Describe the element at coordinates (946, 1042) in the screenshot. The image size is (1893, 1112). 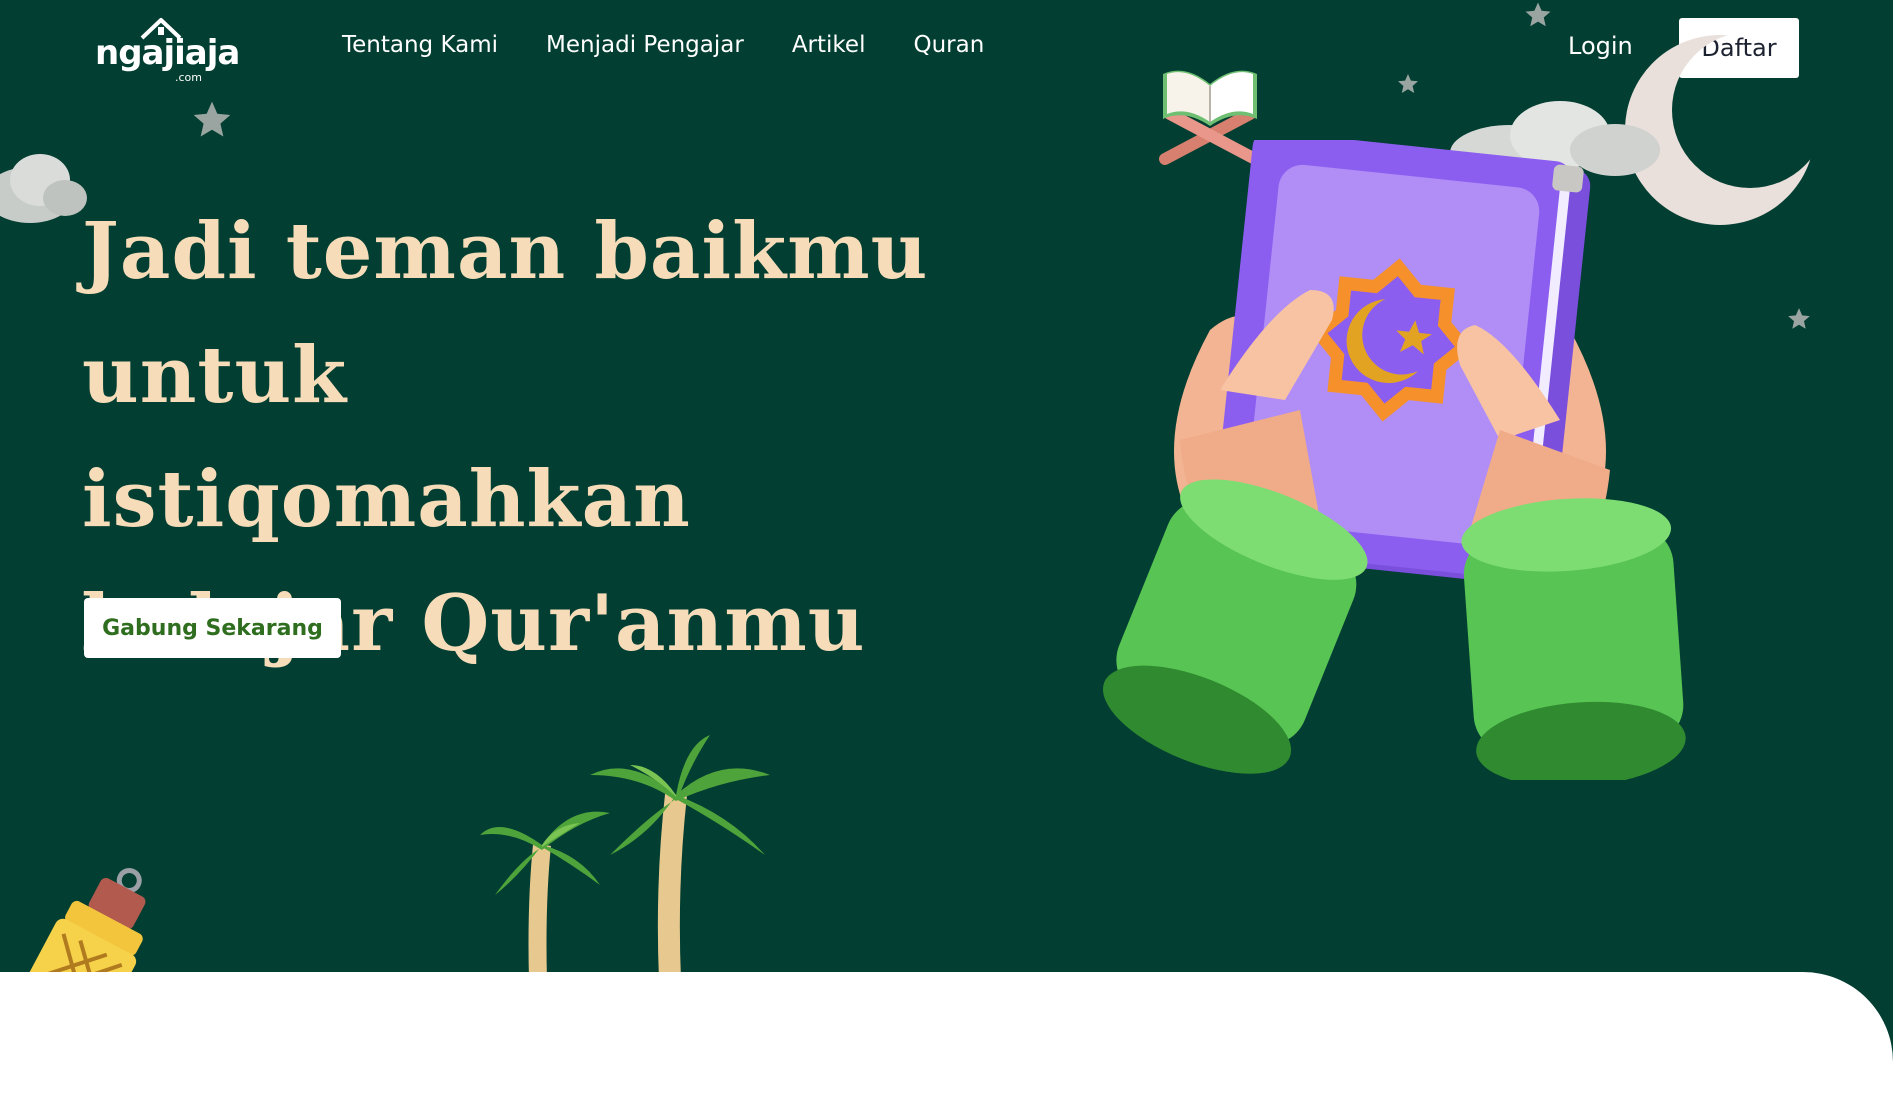
I see `content-section-top` at that location.